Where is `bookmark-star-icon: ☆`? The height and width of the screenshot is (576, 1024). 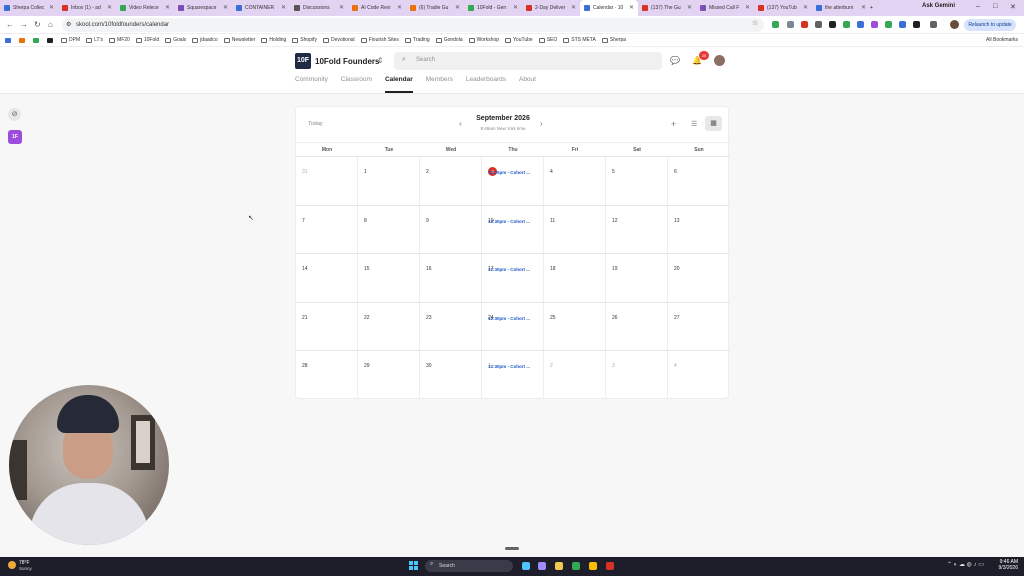
bookmark-star-icon: ☆ is located at coordinates (755, 23).